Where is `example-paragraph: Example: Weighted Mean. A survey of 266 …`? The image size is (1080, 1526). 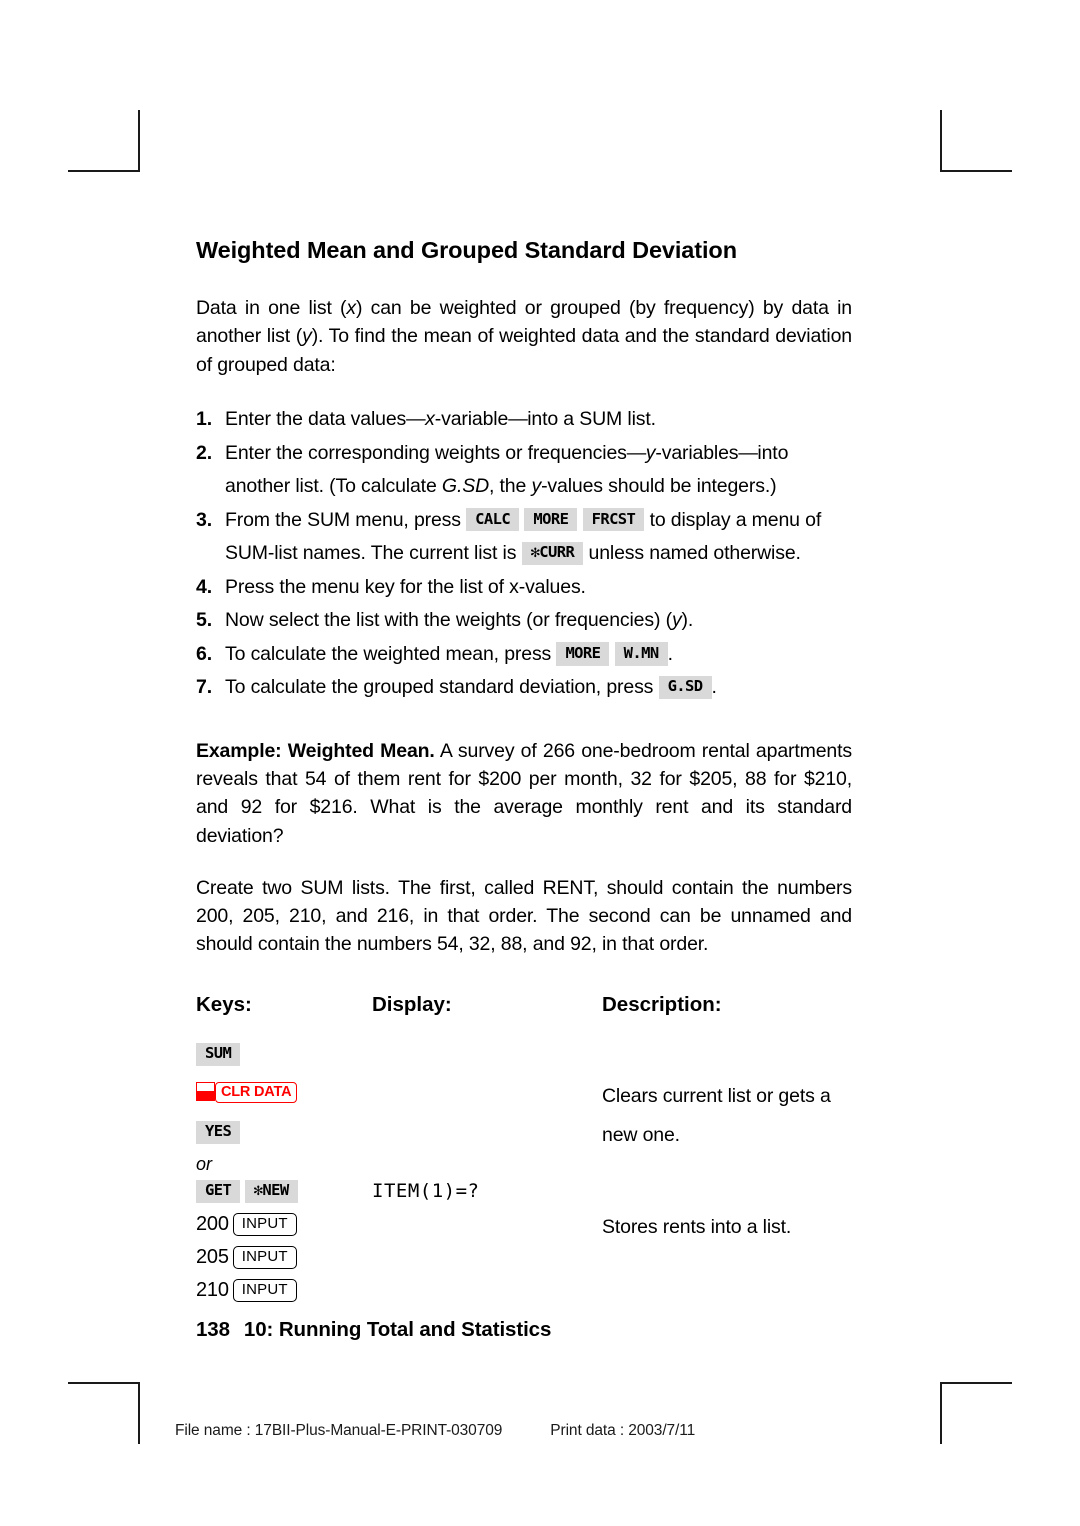
example-paragraph: Example: Weighted Mean. A survey of 266 … is located at coordinates (524, 793).